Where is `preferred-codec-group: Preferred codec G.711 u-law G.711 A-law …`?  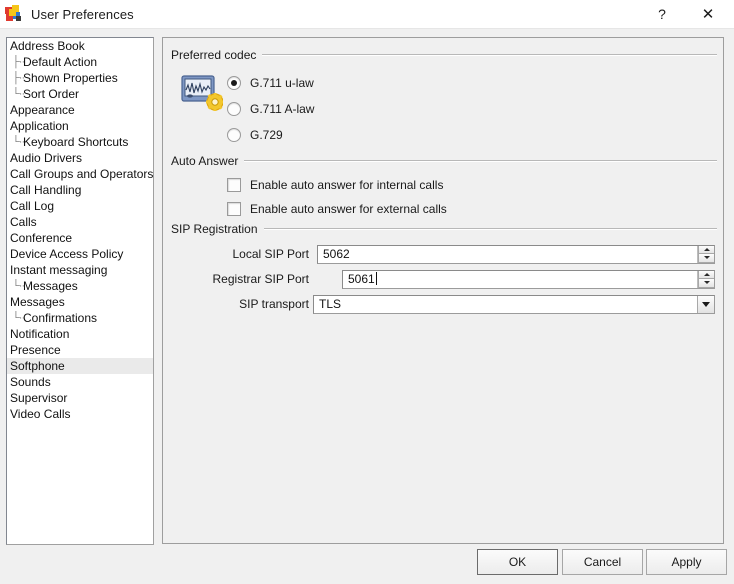
preferred-codec-group: Preferred codec G.711 u-law G.711 A-law … is located at coordinates (444, 95).